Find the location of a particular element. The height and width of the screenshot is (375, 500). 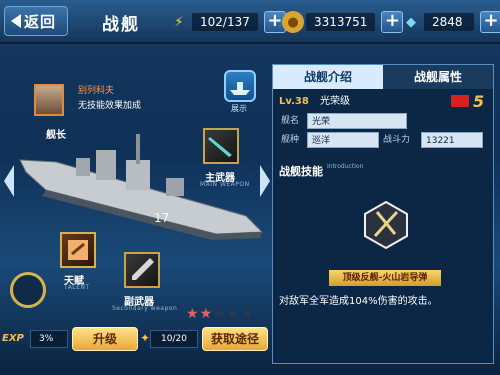

tab-ship-intro: 战舰介绍 is located at coordinates (328, 77).